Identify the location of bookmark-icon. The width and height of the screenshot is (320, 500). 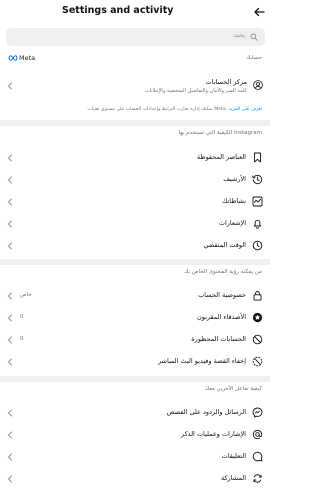
(257, 157).